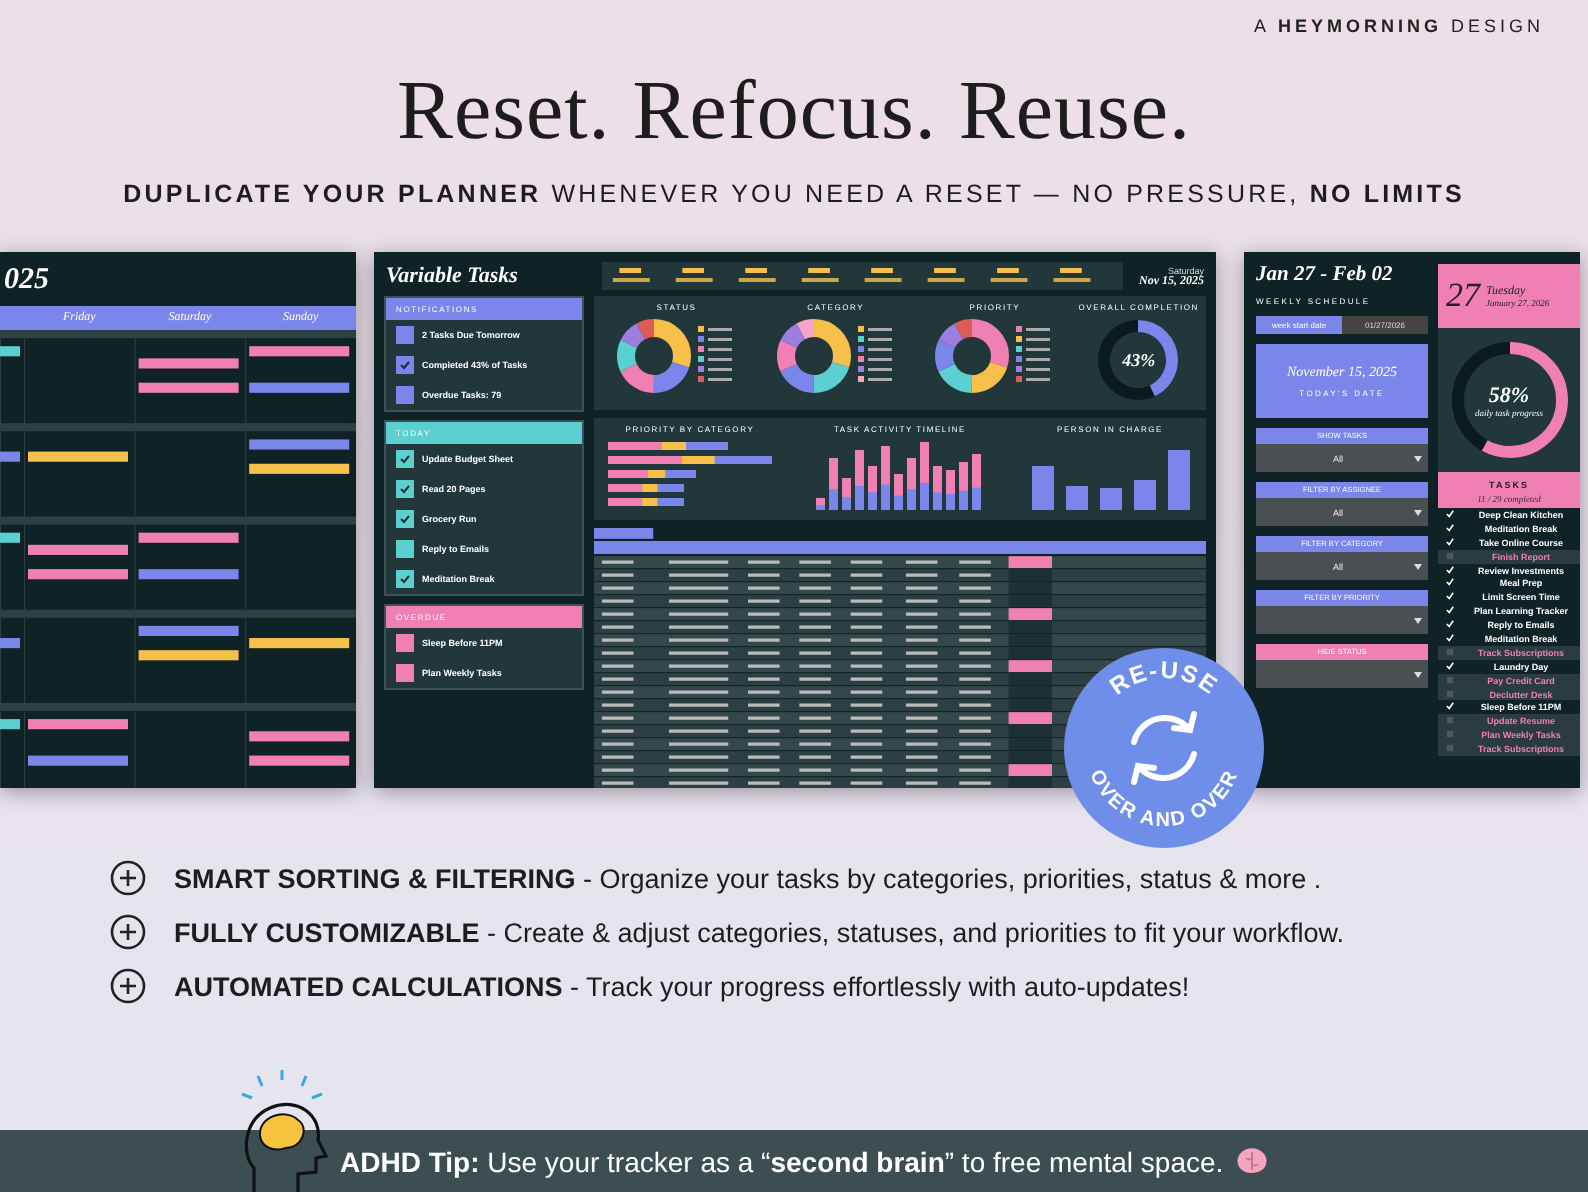  What do you see at coordinates (26, 281) in the screenshot?
I see `calendar-title: 025` at bounding box center [26, 281].